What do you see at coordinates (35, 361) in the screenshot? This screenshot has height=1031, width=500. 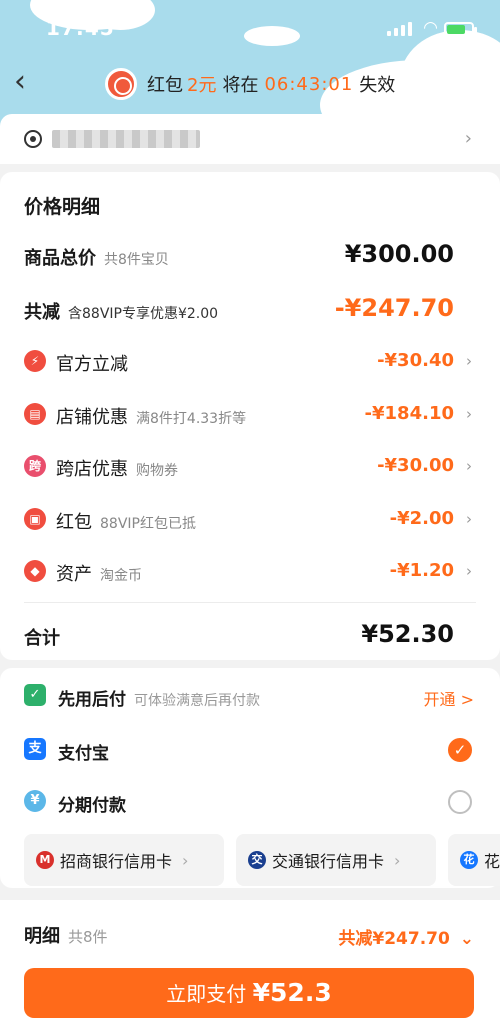 I see `lightning-icon: ⚡` at bounding box center [35, 361].